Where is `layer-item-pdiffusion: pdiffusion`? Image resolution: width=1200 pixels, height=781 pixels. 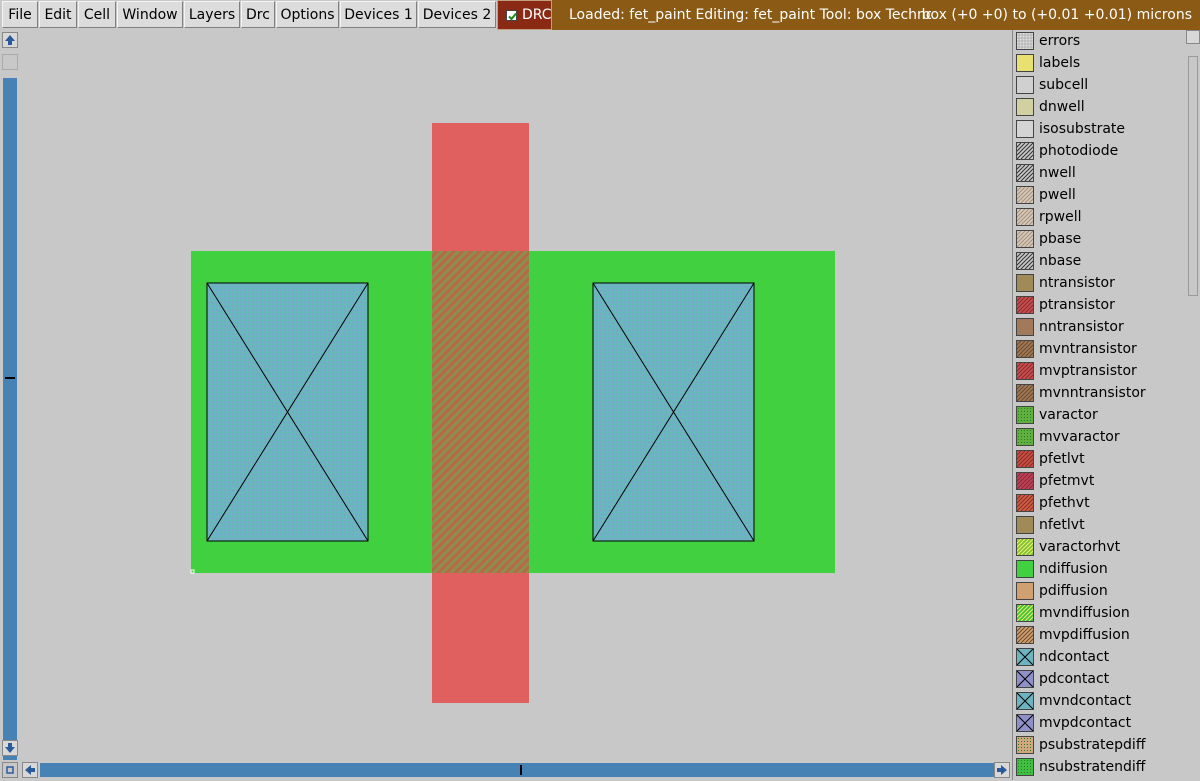 layer-item-pdiffusion: pdiffusion is located at coordinates (1100, 591).